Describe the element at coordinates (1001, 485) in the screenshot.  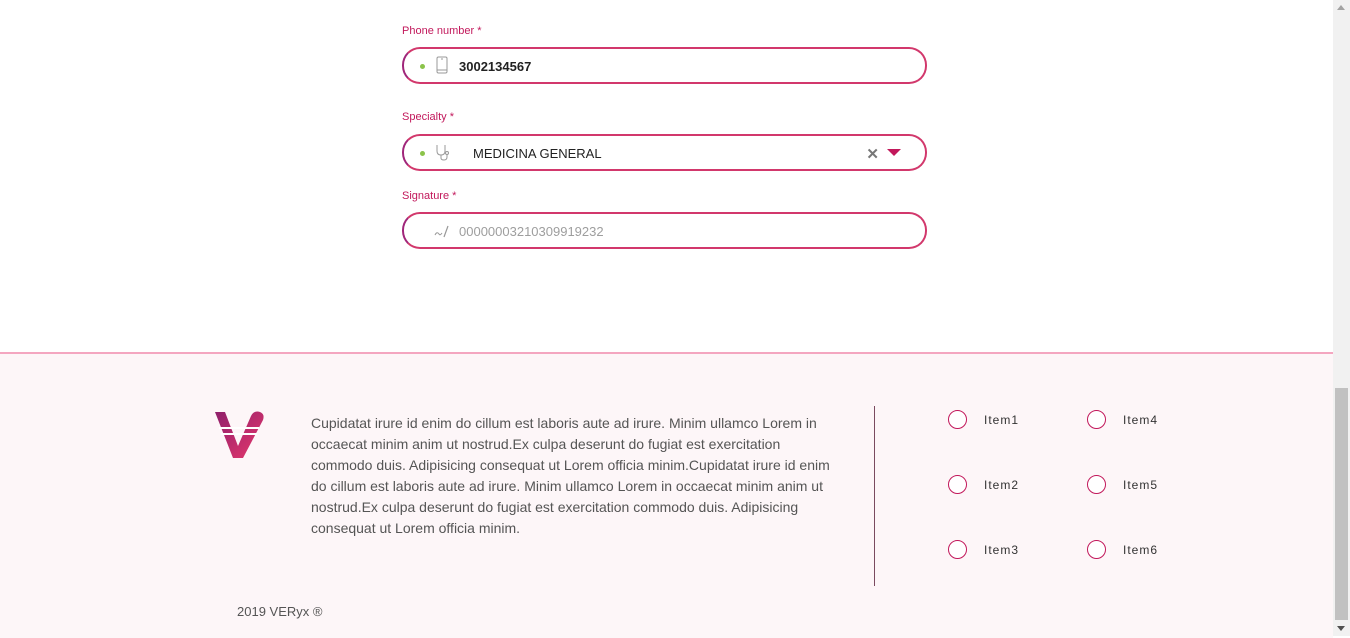
I see `footer-item-label: Item2` at that location.